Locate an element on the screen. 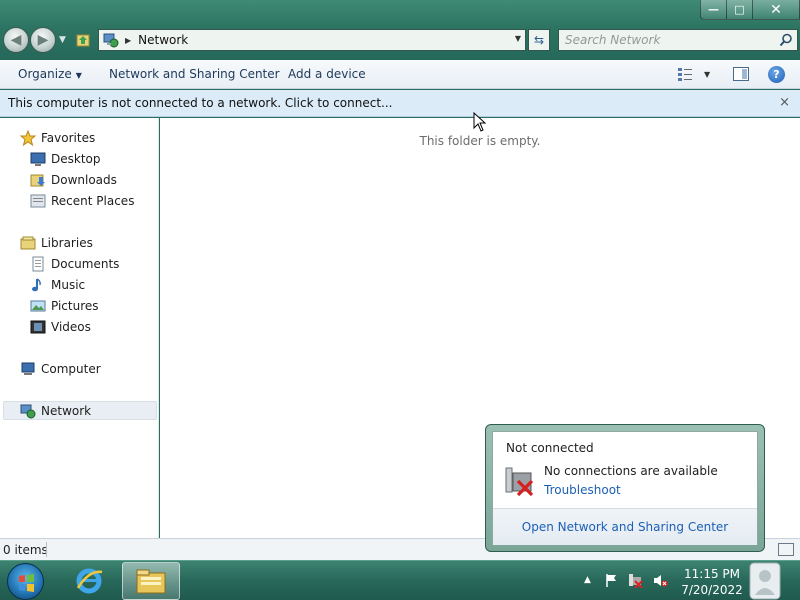  recent-pages-dropdown: ▼ is located at coordinates (62, 40).